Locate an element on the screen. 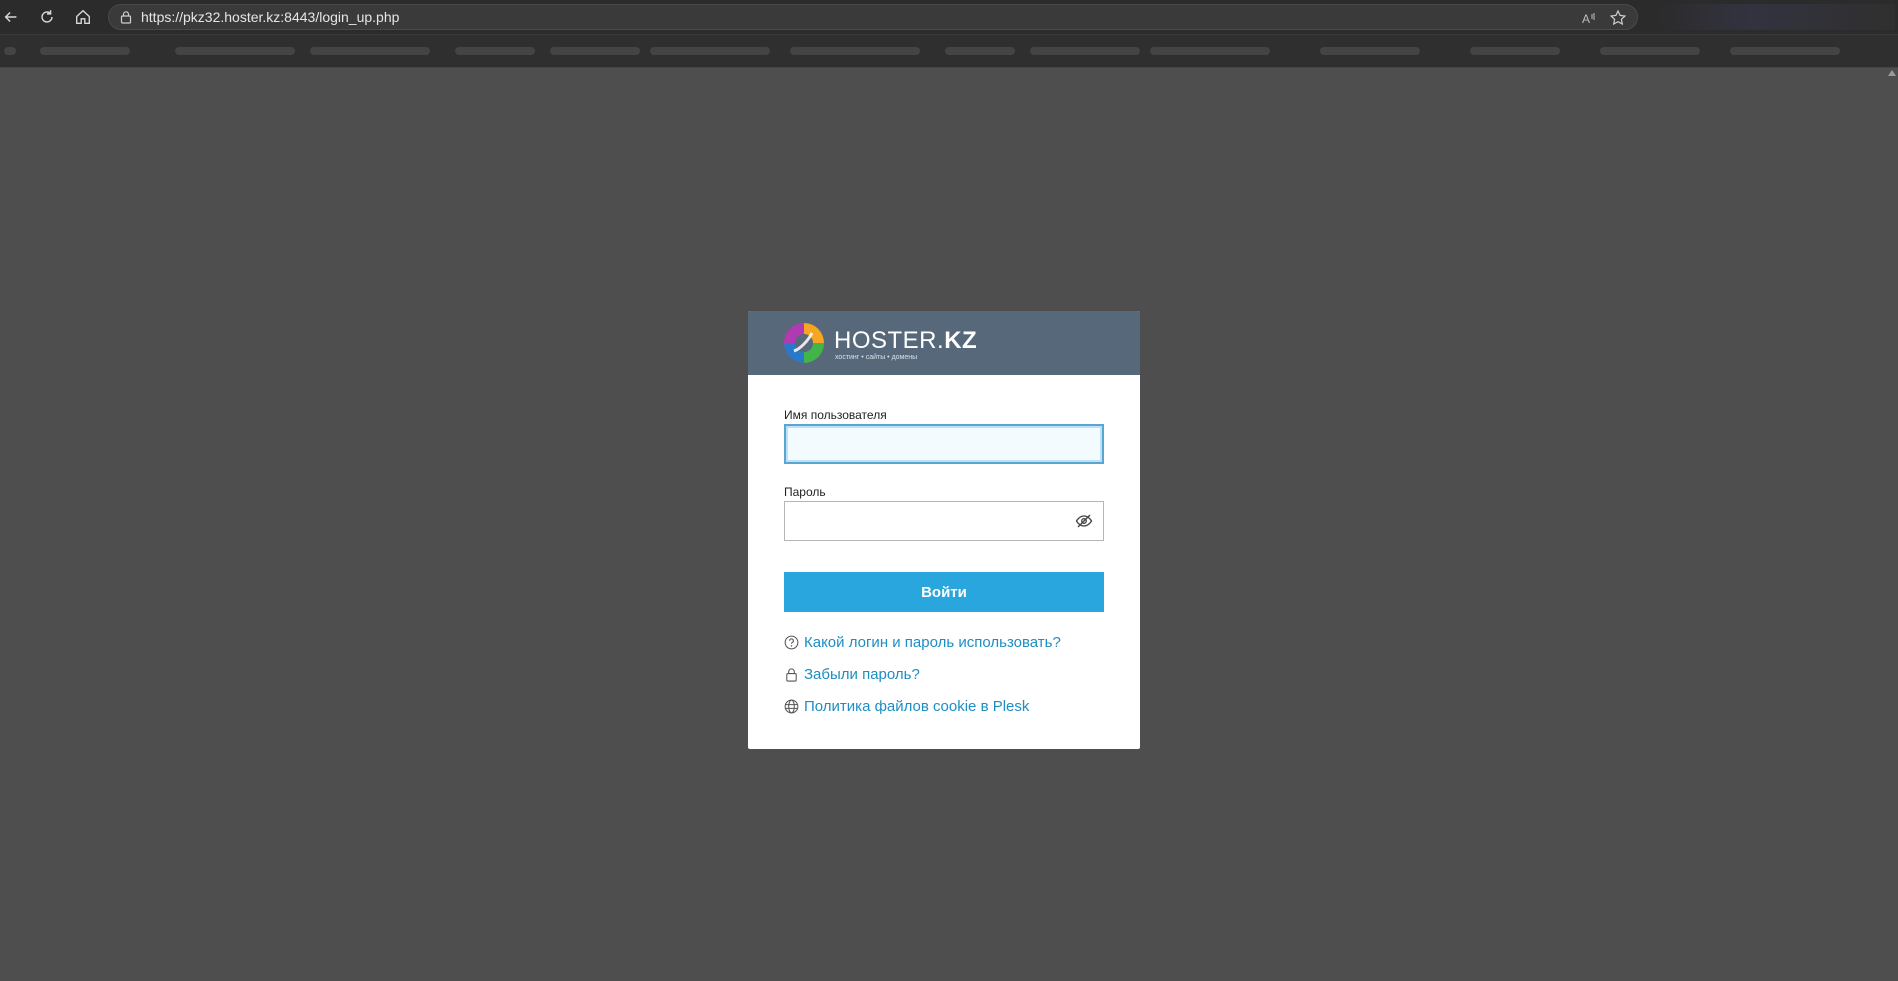 This screenshot has height=981, width=1898. read-aloud-icon: A is located at coordinates (1589, 18).